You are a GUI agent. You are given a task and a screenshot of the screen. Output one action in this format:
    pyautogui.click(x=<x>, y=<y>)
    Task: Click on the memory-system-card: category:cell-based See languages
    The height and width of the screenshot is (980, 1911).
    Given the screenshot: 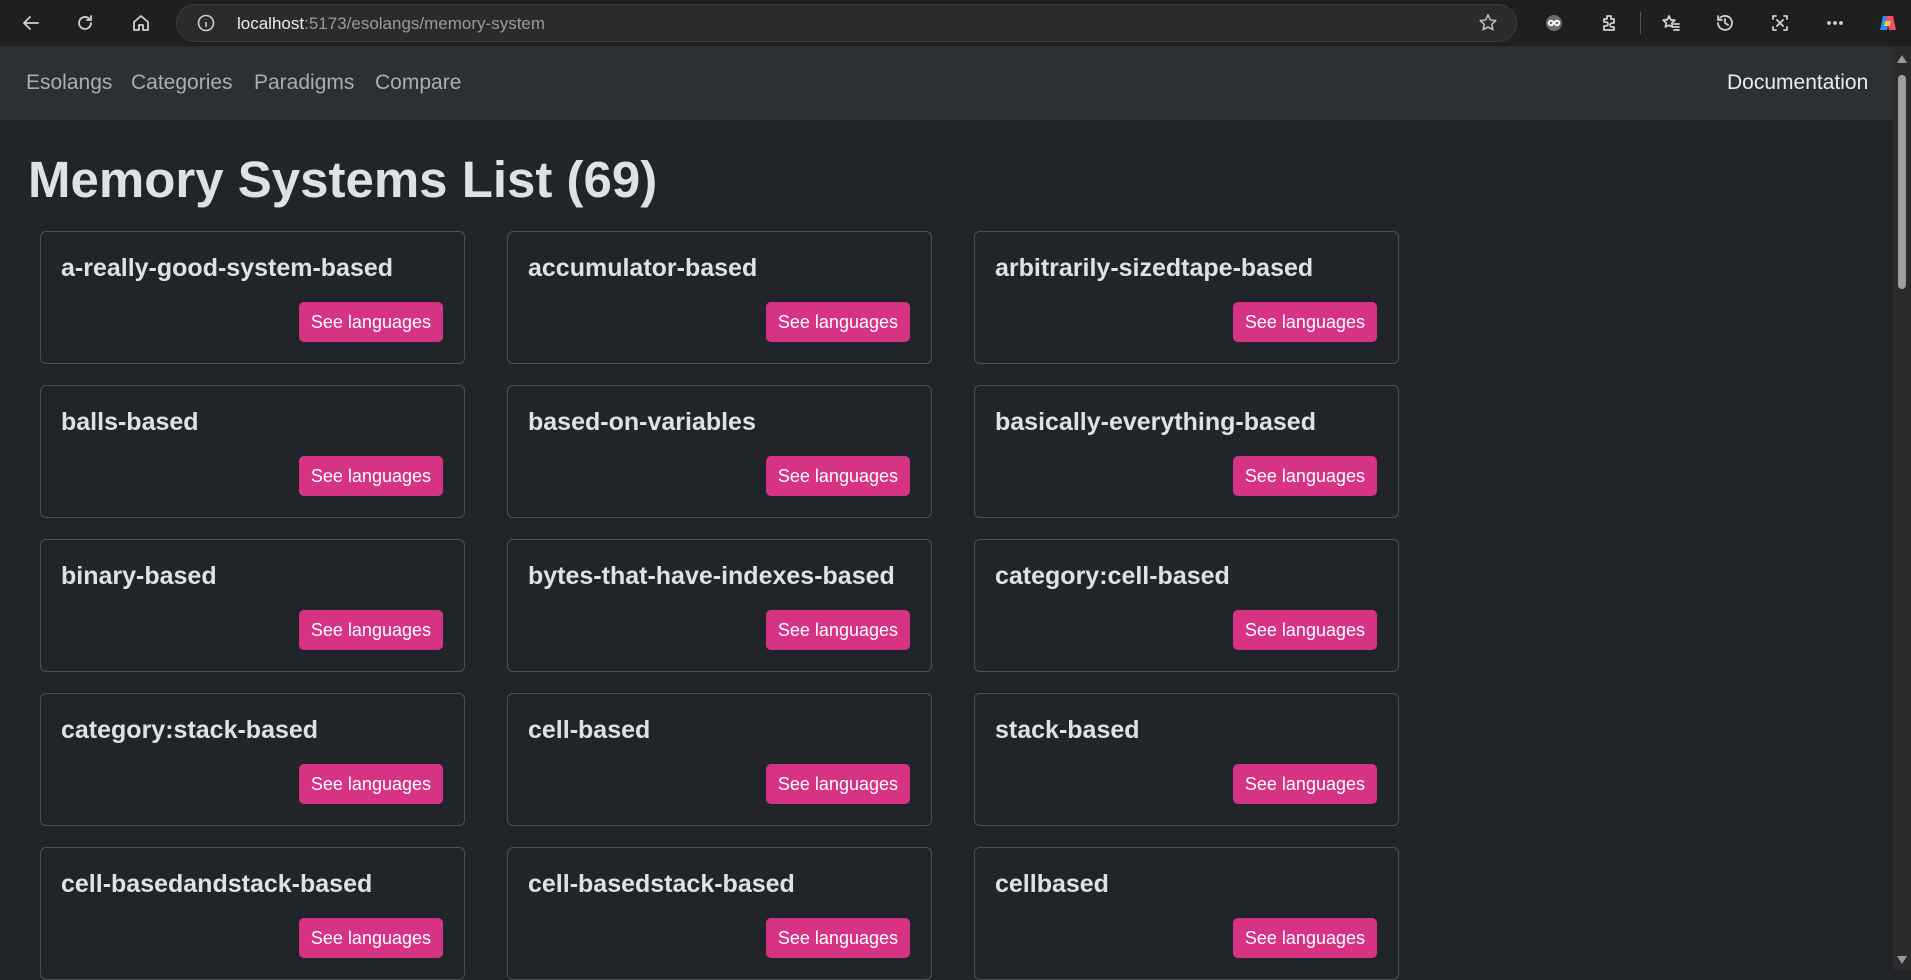 What is the action you would take?
    pyautogui.click(x=1186, y=605)
    